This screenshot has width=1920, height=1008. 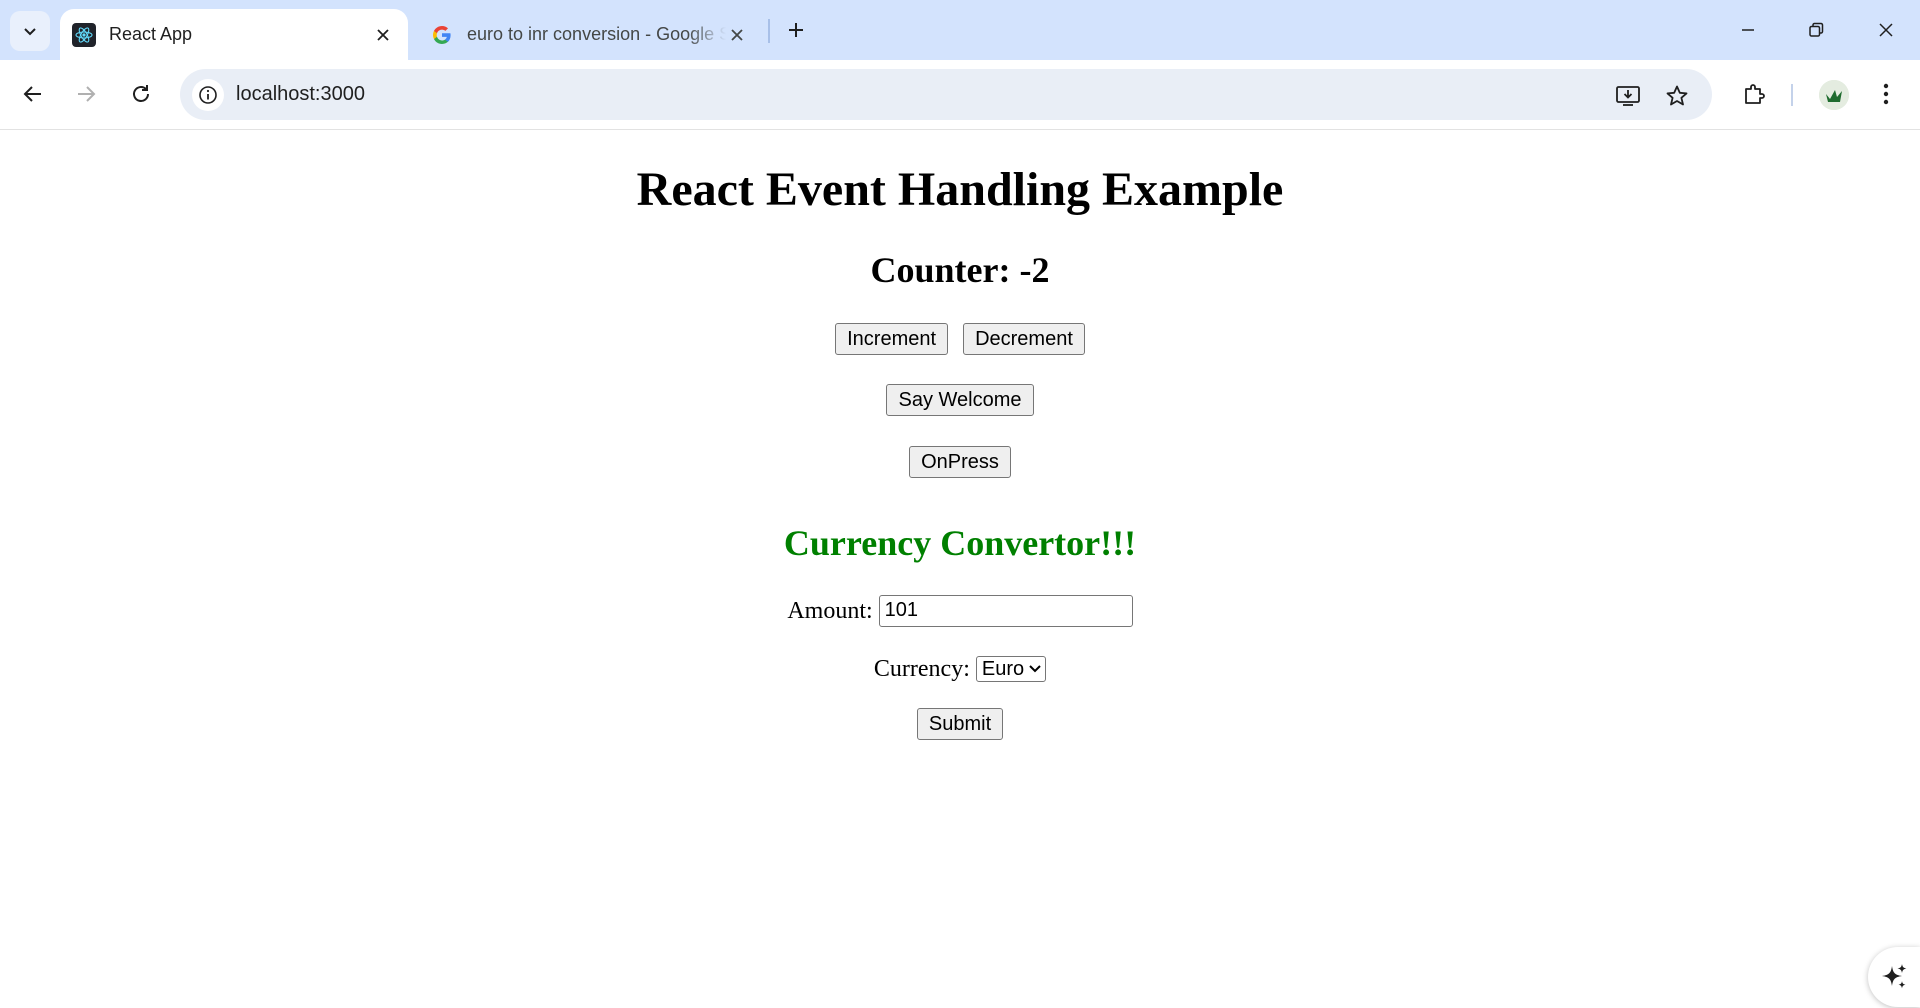 I want to click on back-button, so click(x=33, y=94).